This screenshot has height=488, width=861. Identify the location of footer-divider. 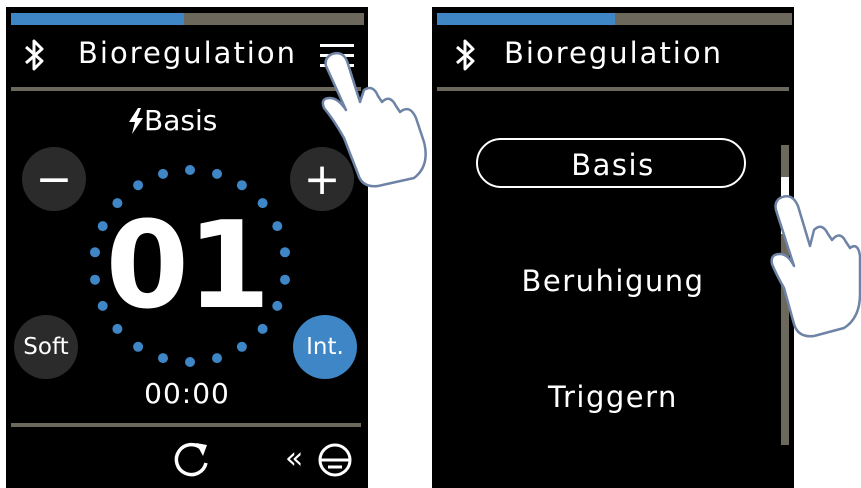
(186, 425).